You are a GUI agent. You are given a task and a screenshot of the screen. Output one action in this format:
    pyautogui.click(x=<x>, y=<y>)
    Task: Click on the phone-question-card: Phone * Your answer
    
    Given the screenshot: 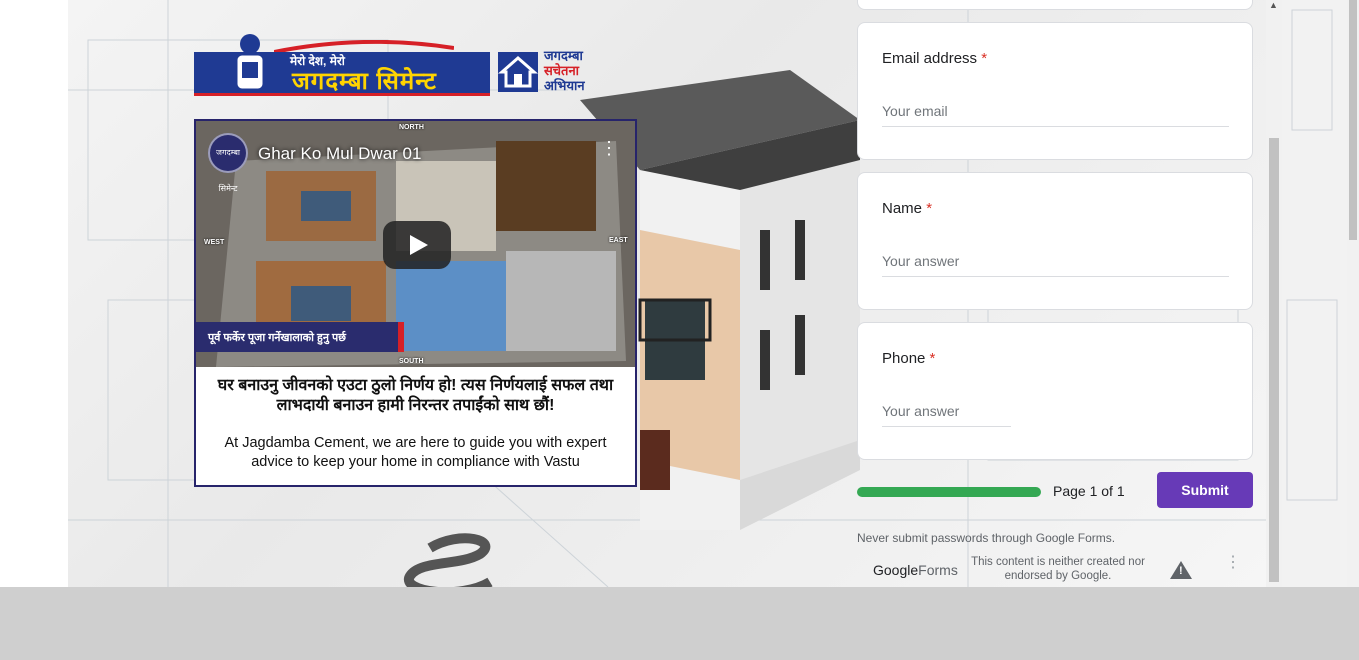 What is the action you would take?
    pyautogui.click(x=1055, y=391)
    